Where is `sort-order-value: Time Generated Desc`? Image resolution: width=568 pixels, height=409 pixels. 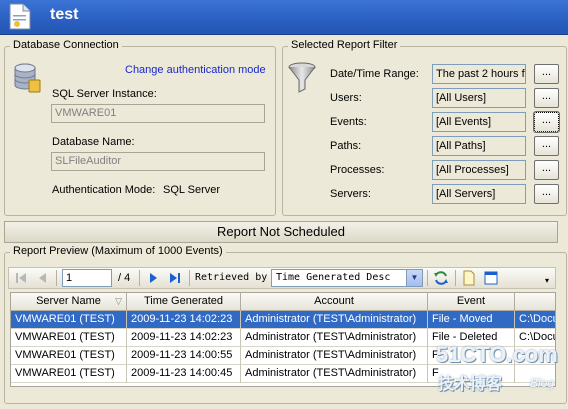
sort-order-value: Time Generated Desc is located at coordinates (333, 277).